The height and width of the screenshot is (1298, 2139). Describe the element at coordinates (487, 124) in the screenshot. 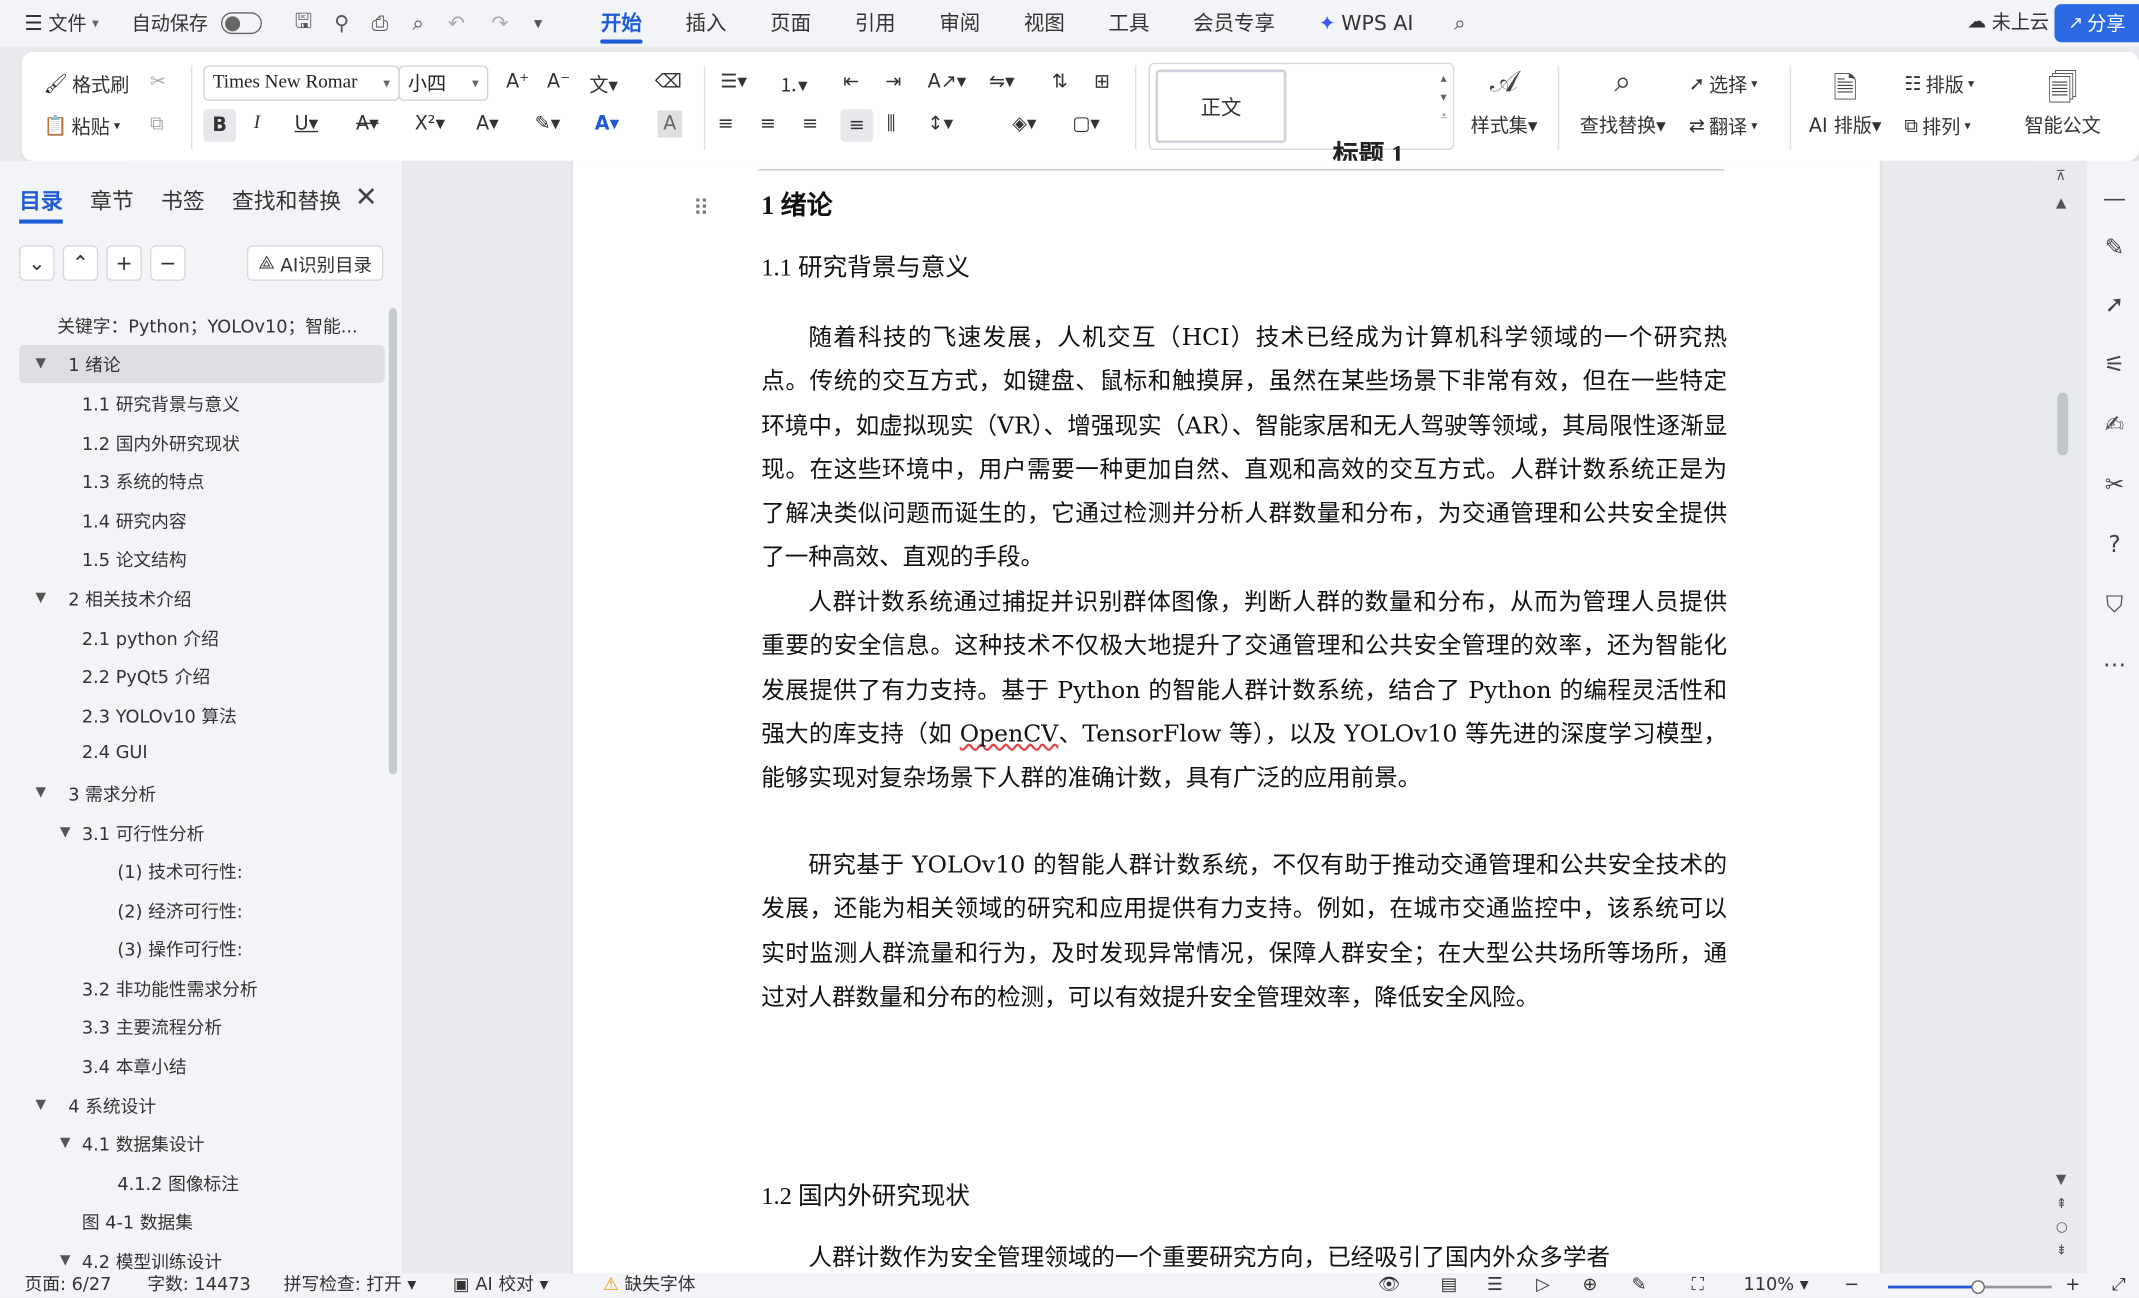

I see `text-effect-icon: A▾` at that location.